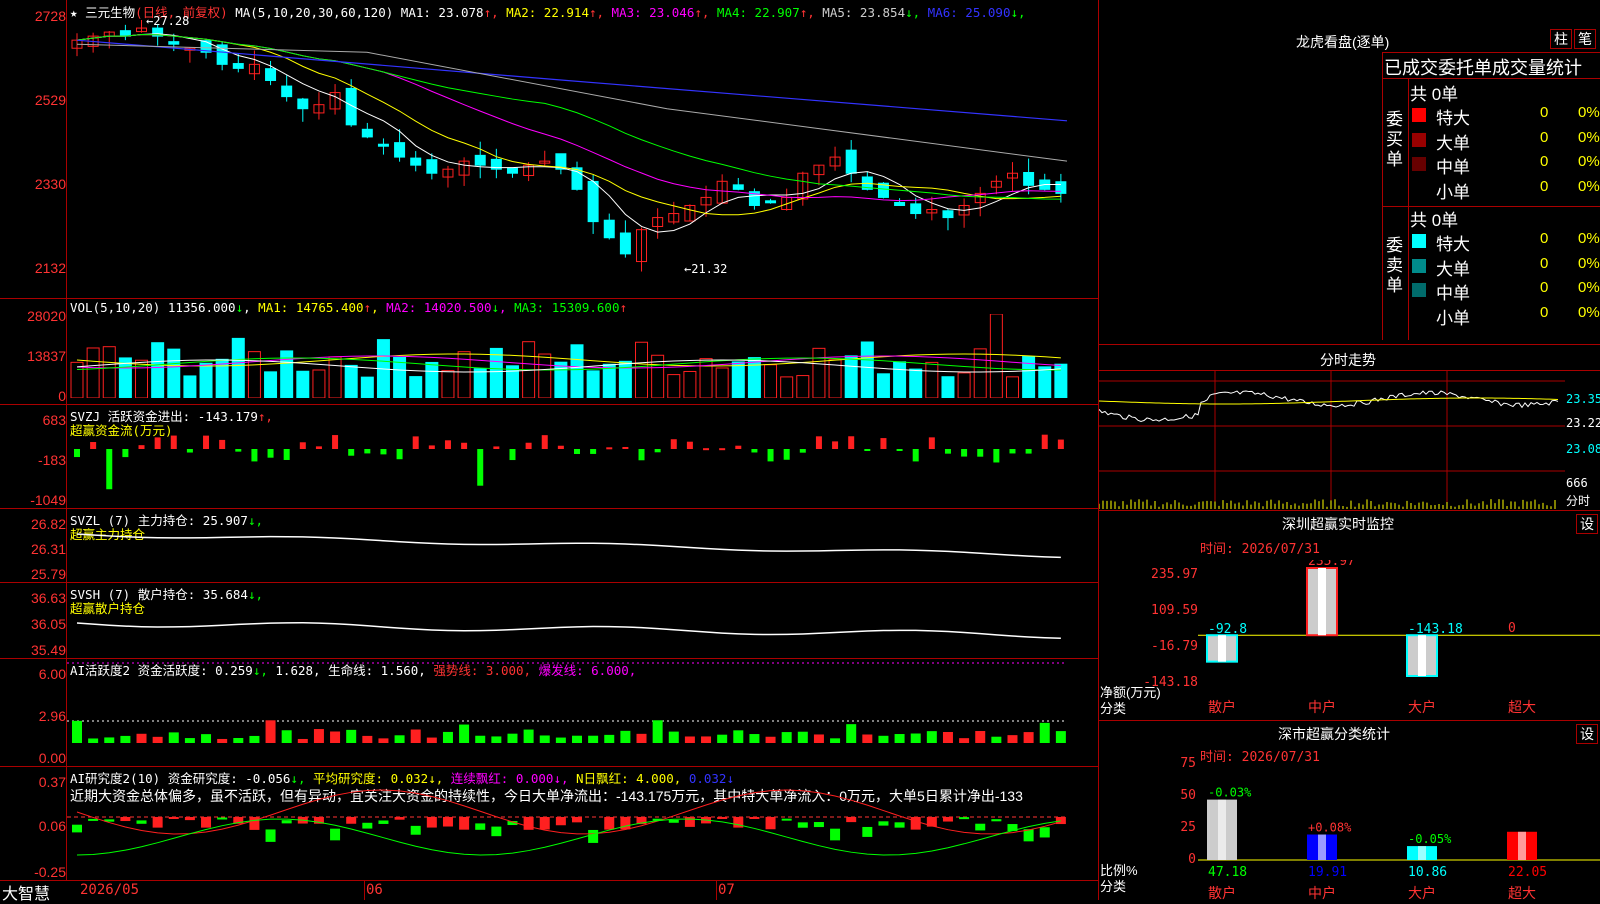 This screenshot has height=904, width=1600. Describe the element at coordinates (572, 80) in the screenshot. I see `ma120-line` at that location.